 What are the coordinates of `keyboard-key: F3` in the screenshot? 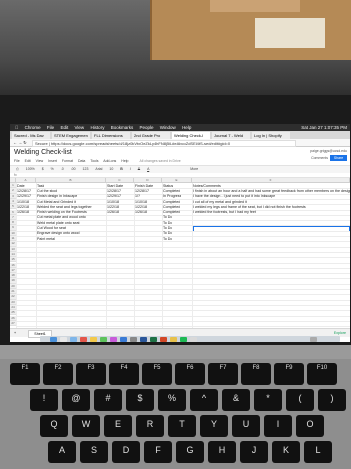 It's located at (91, 374).